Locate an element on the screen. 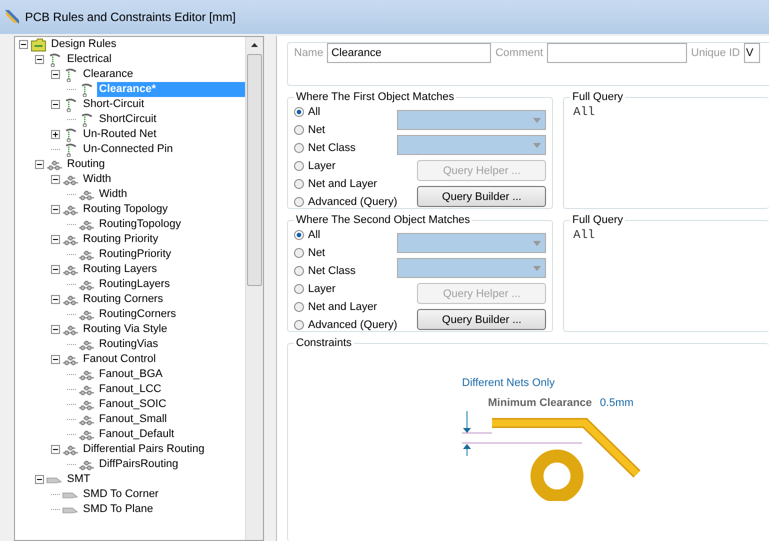 The width and height of the screenshot is (769, 541). tree-item: RoutingLayers is located at coordinates (134, 284).